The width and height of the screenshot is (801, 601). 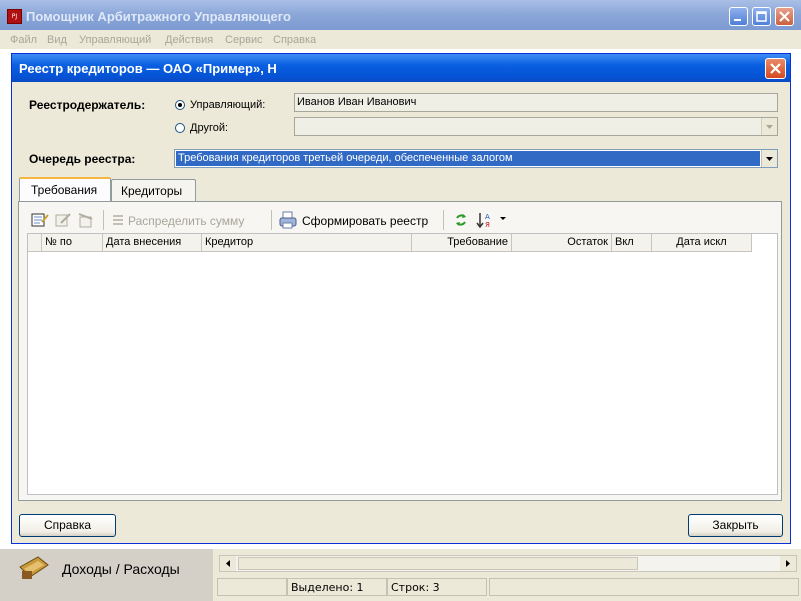 I want to click on dialog-close-button, so click(x=775, y=68).